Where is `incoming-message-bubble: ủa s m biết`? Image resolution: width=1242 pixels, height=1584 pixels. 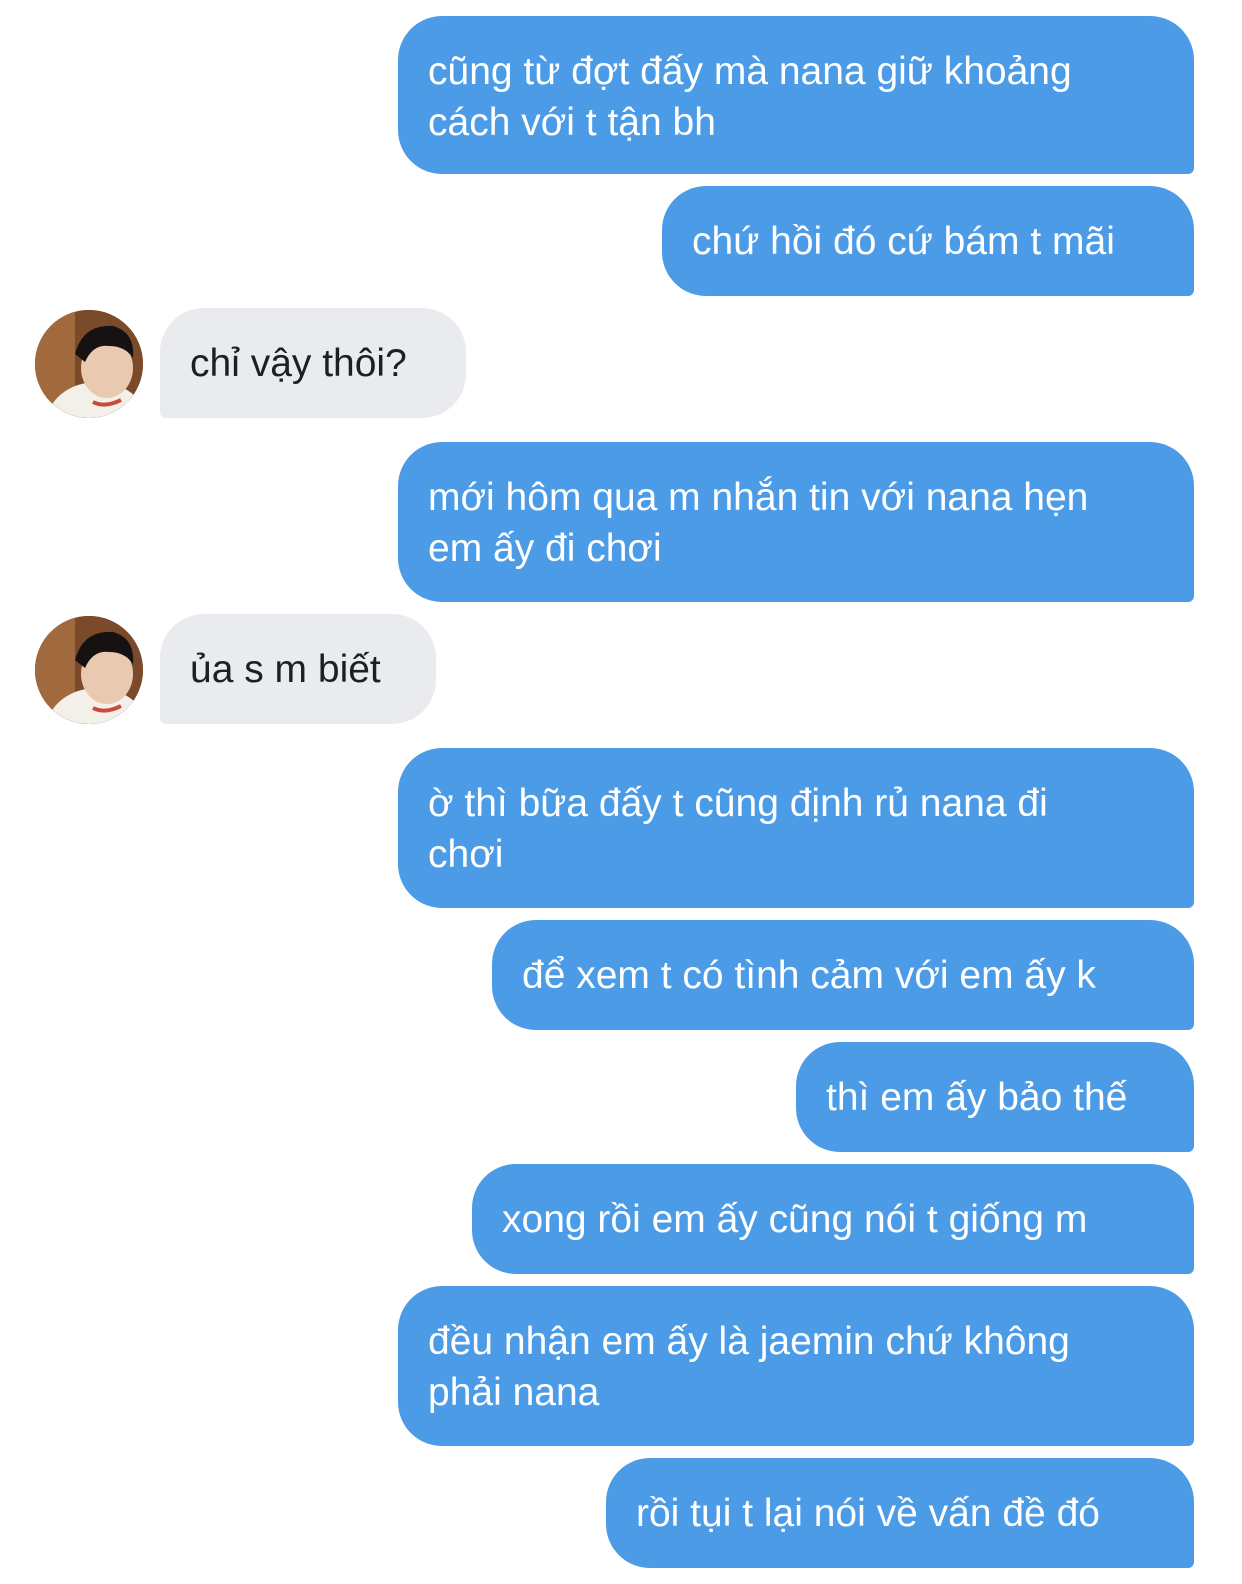 incoming-message-bubble: ủa s m biết is located at coordinates (298, 669).